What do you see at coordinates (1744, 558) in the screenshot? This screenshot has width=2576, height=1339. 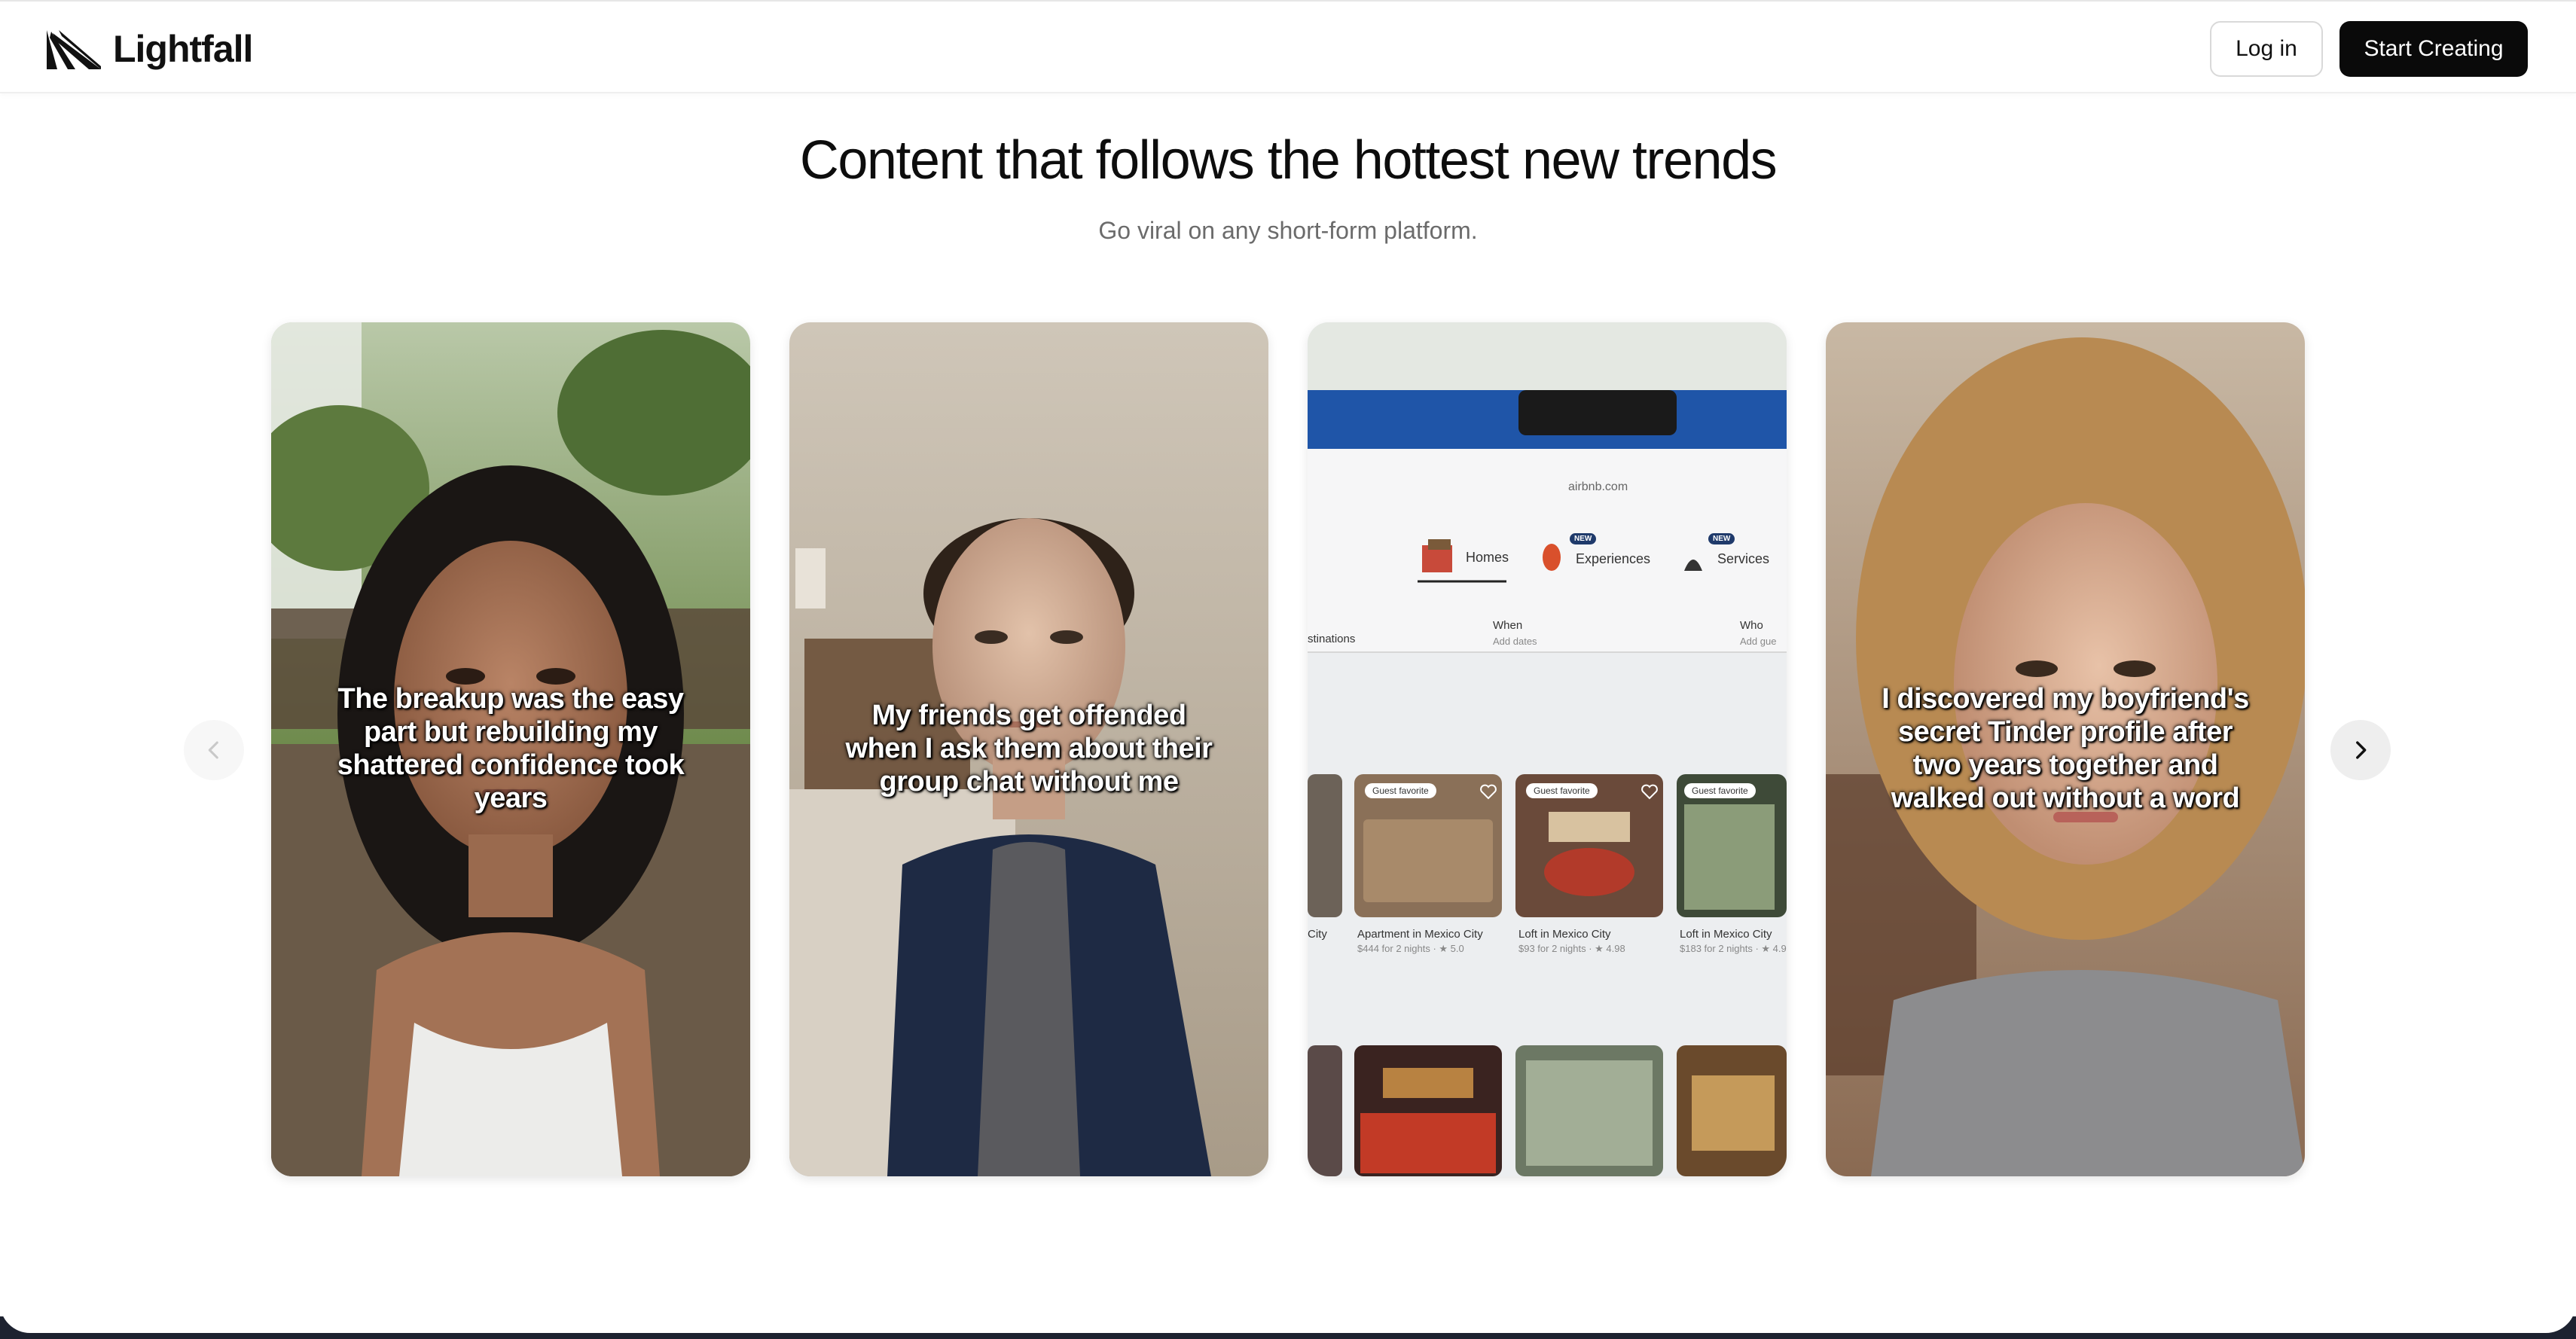 I see `airbnb-tab-services: Services` at bounding box center [1744, 558].